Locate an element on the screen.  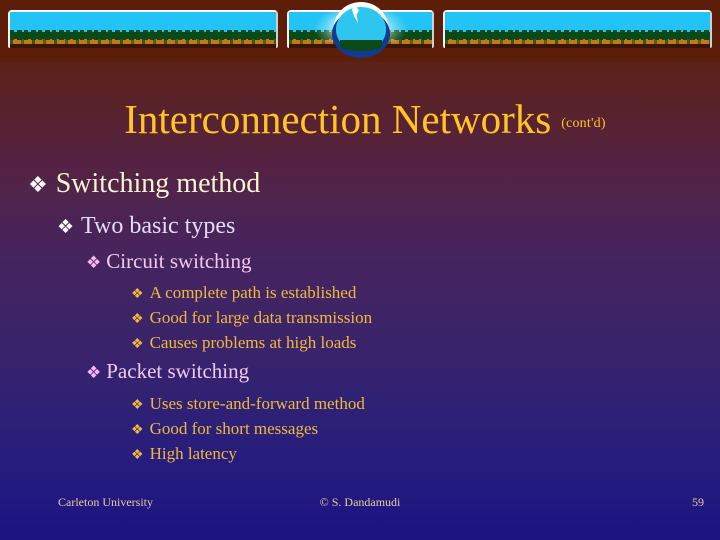
outline-item-level4: ❖ A complete path is established is located at coordinates (243, 293).